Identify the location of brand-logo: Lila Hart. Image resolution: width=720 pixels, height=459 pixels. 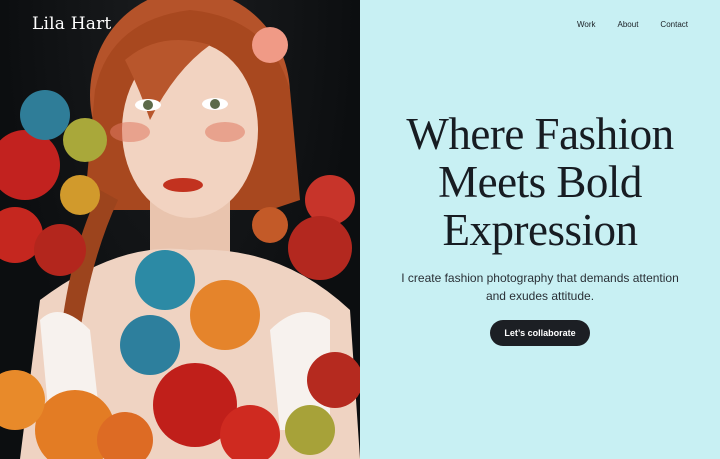
(71, 24).